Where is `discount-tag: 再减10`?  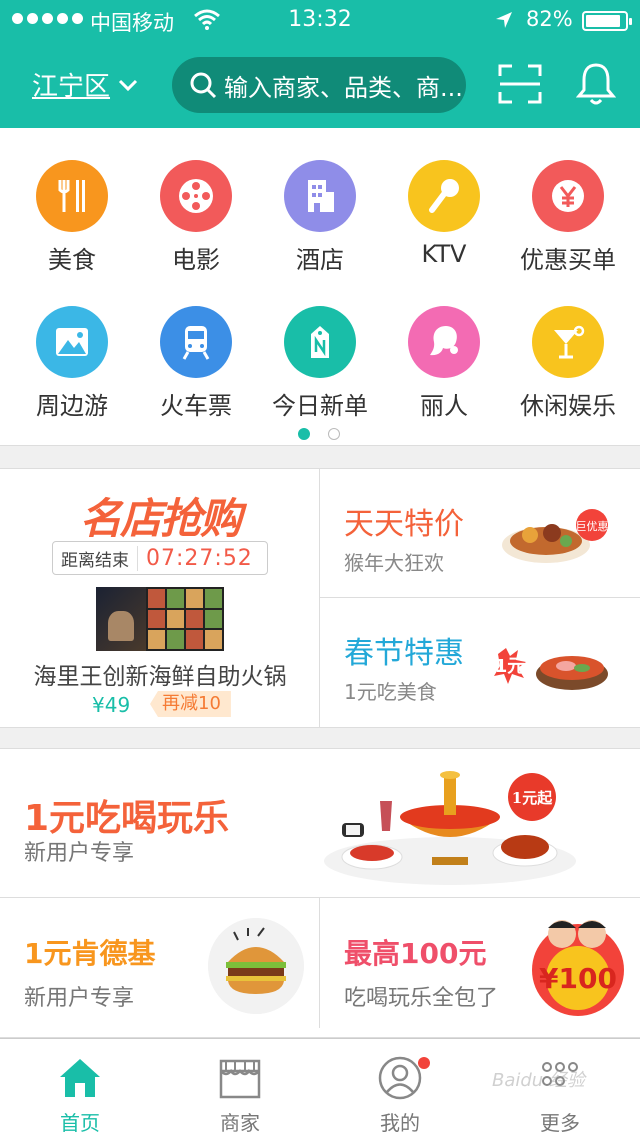 discount-tag: 再减10 is located at coordinates (190, 704).